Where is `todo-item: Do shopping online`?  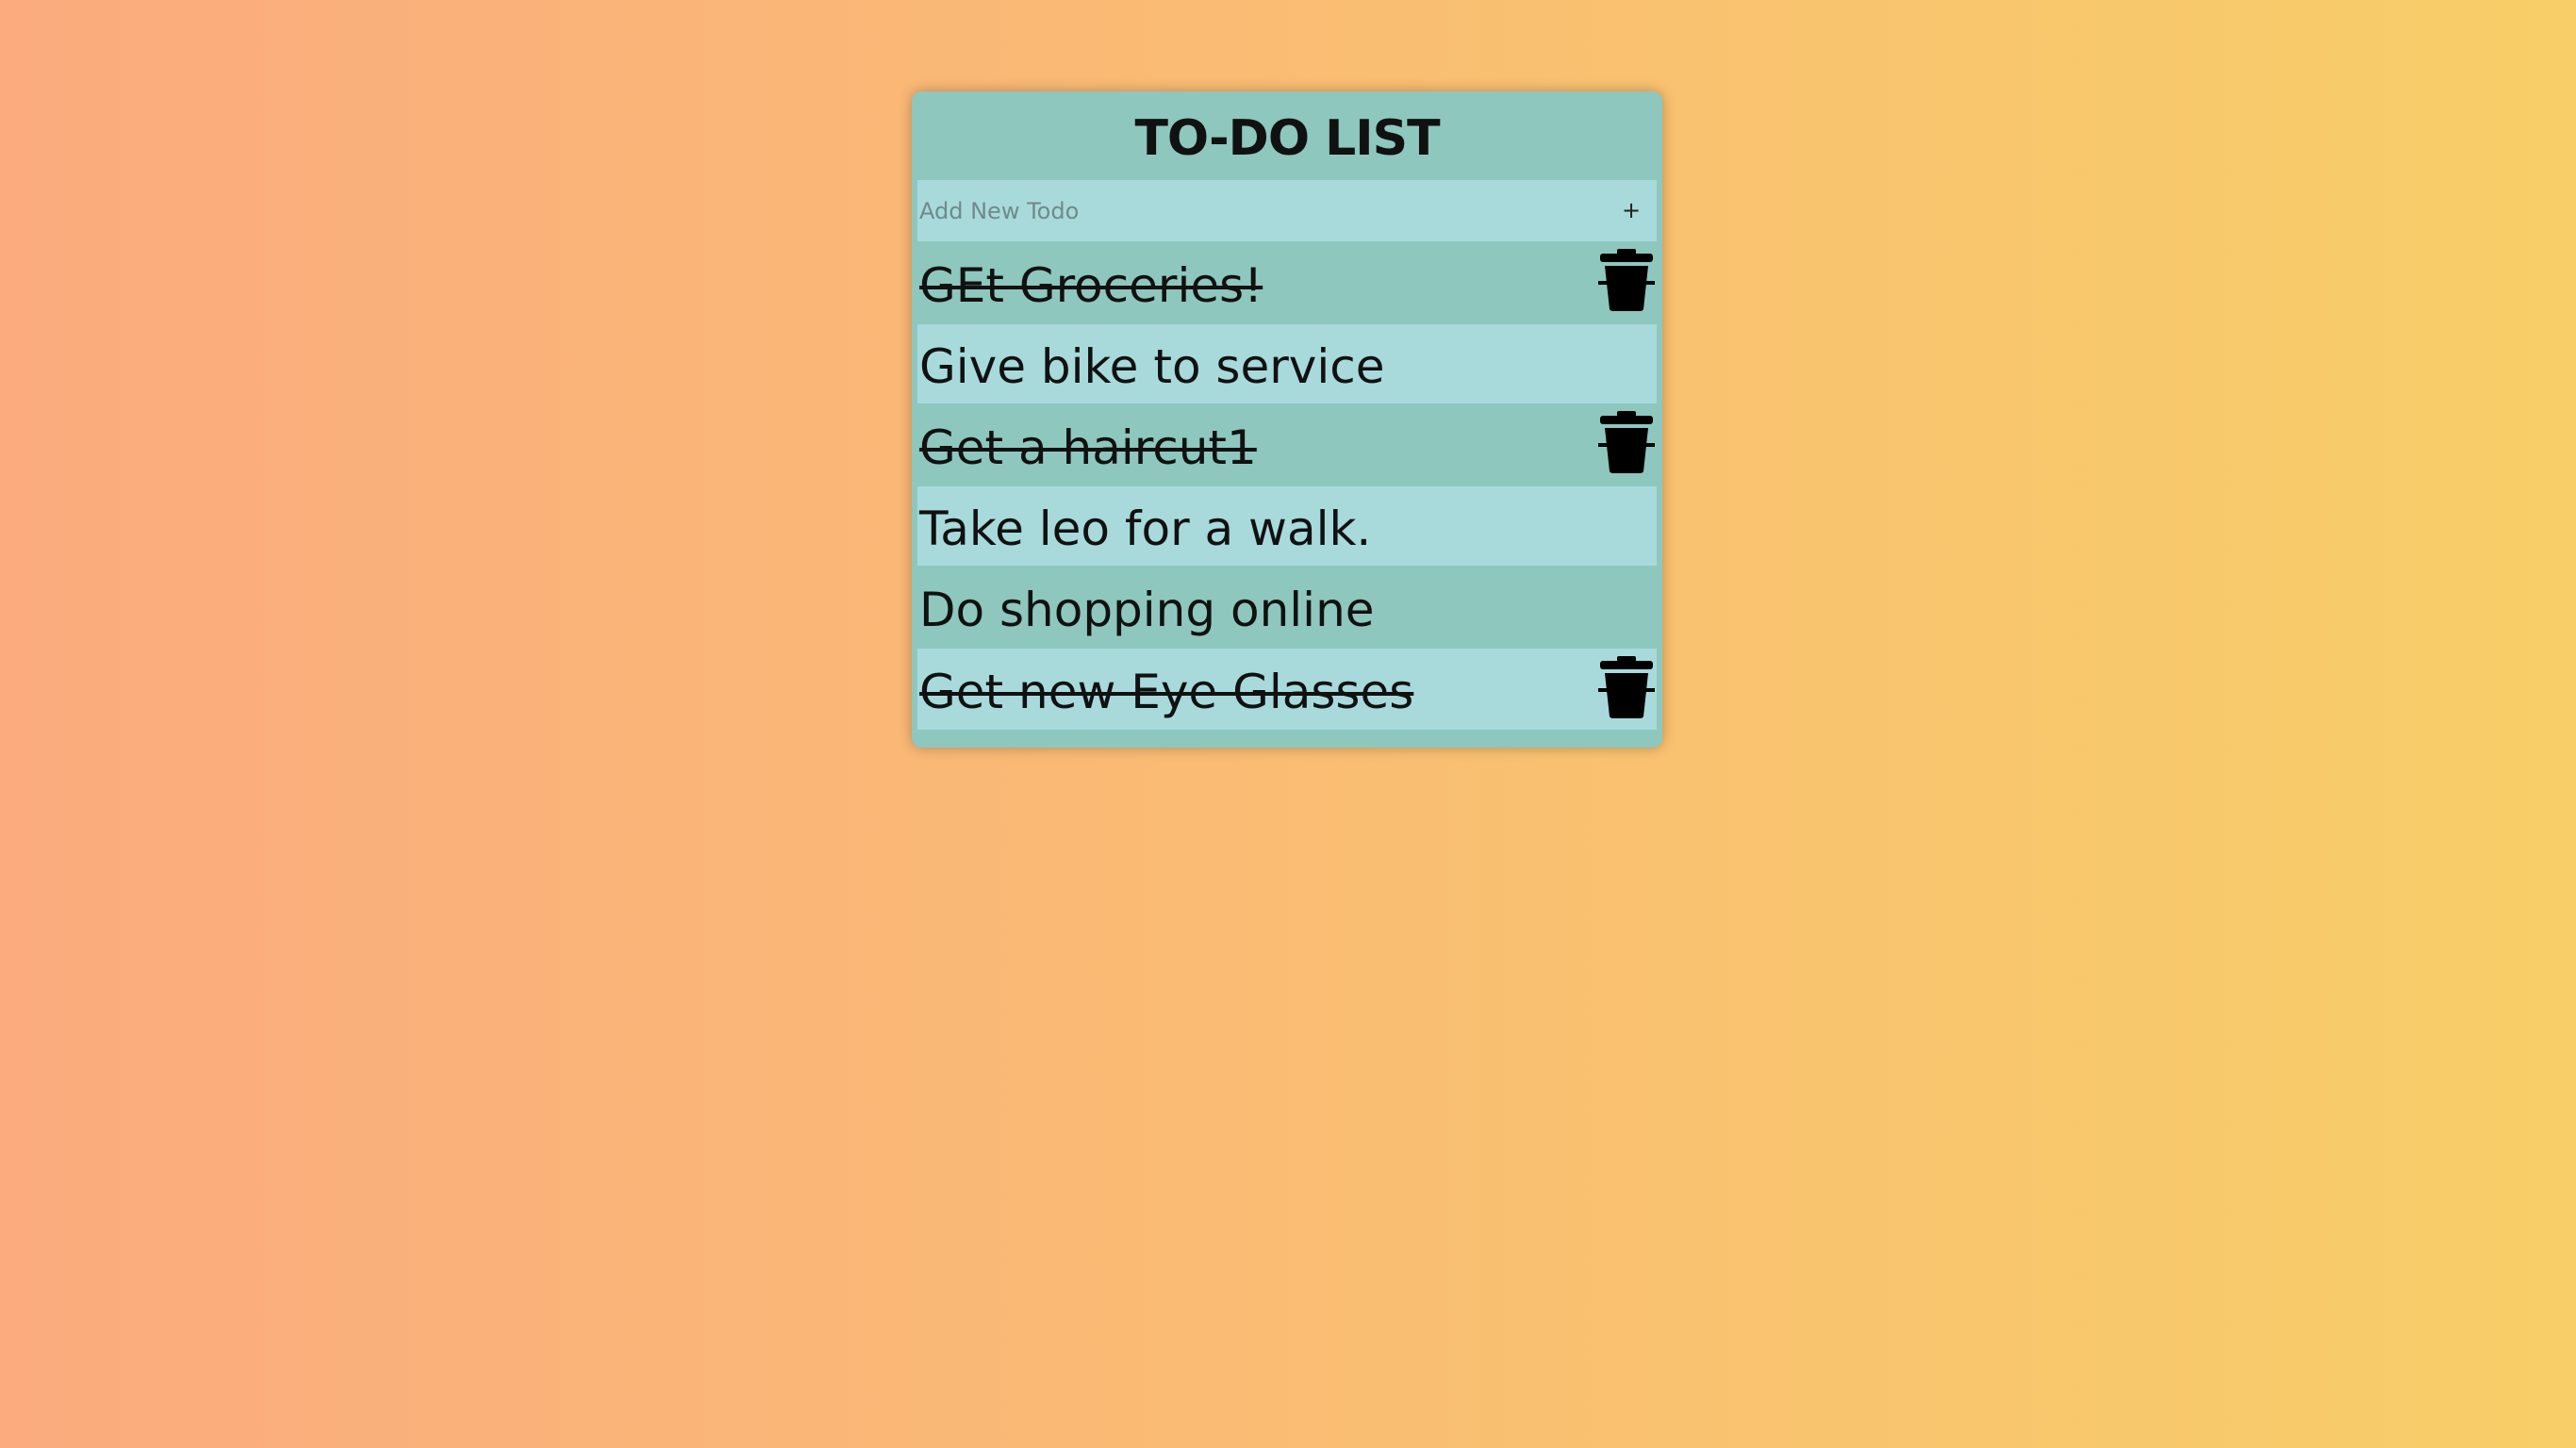 todo-item: Do shopping online is located at coordinates (1287, 607).